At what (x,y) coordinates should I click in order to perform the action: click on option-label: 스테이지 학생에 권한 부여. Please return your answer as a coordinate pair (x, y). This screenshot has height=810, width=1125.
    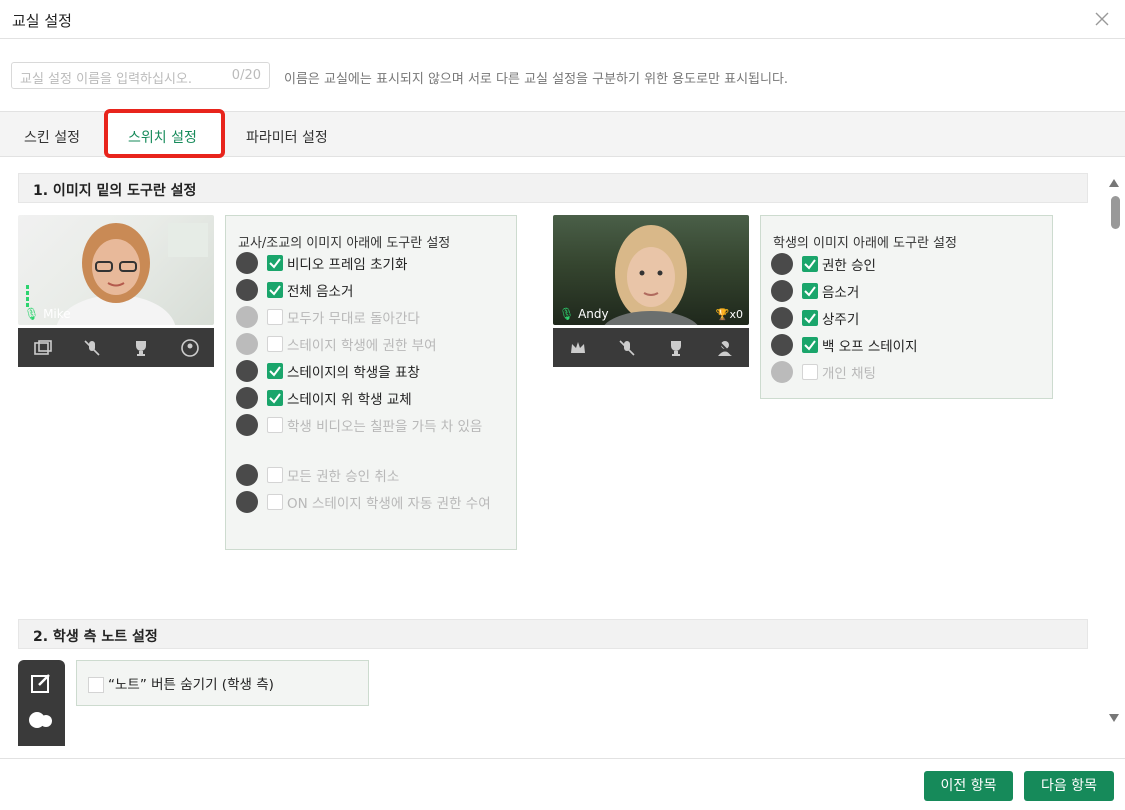
    Looking at the image, I should click on (362, 346).